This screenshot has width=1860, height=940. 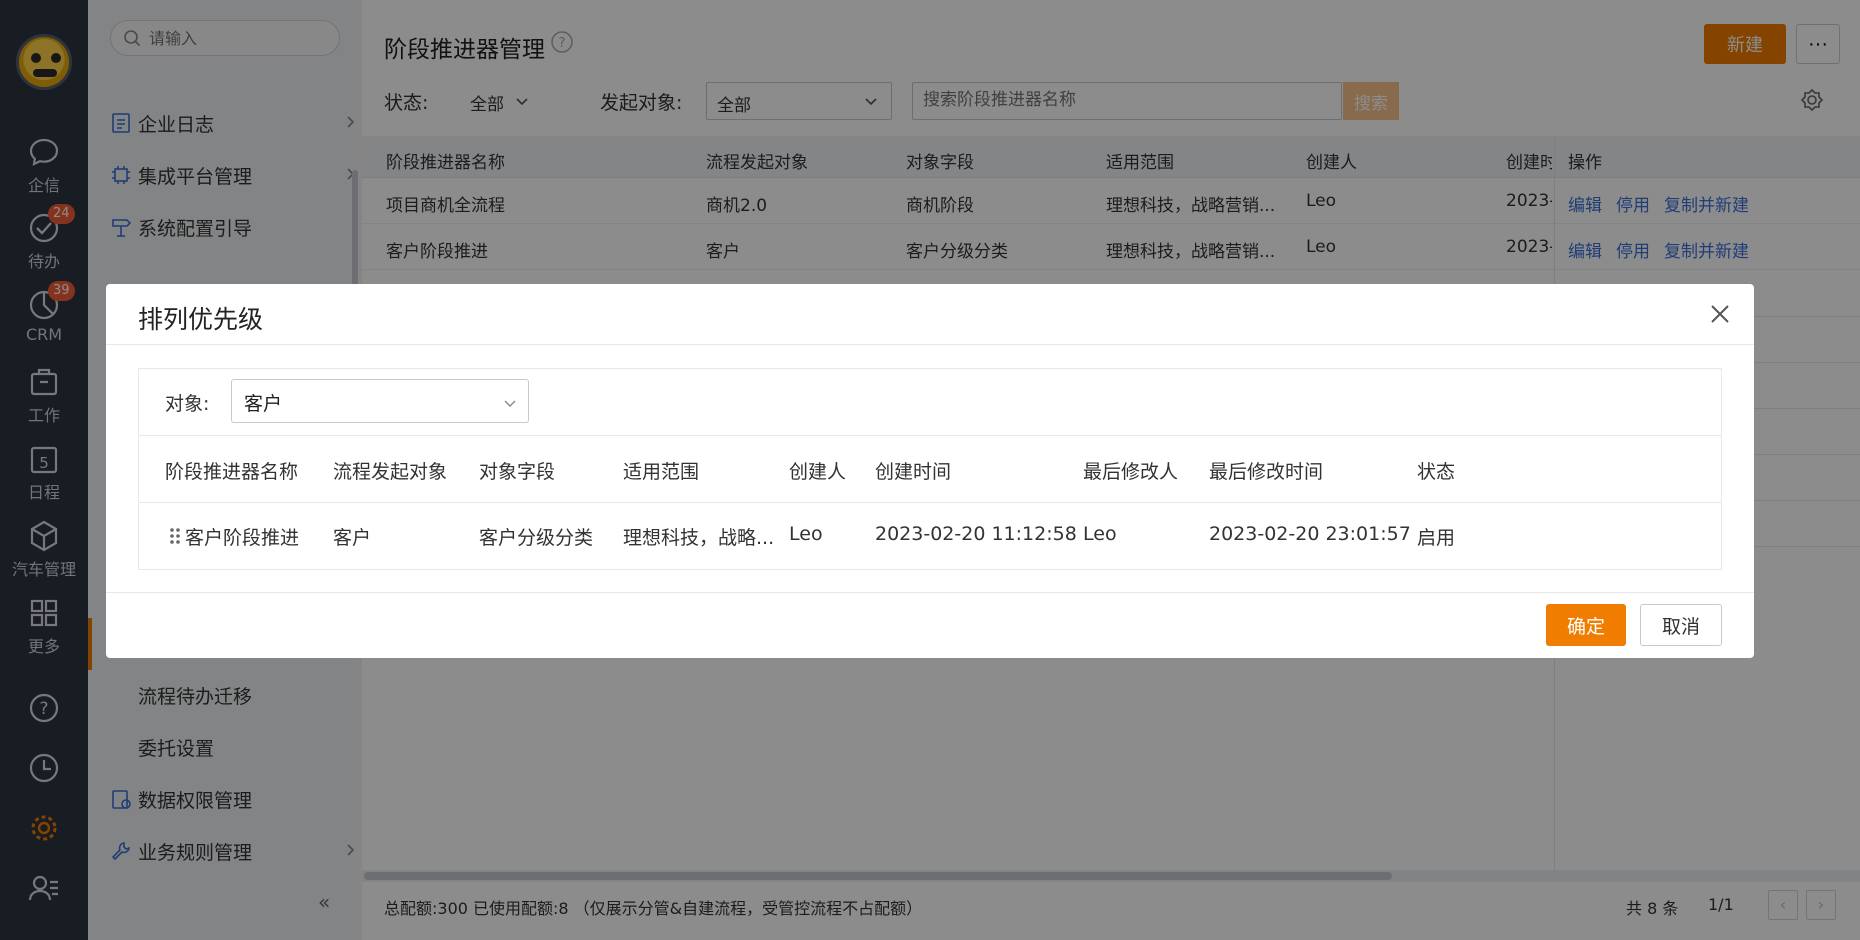 I want to click on modal-title: 排列优先级, so click(x=201, y=319).